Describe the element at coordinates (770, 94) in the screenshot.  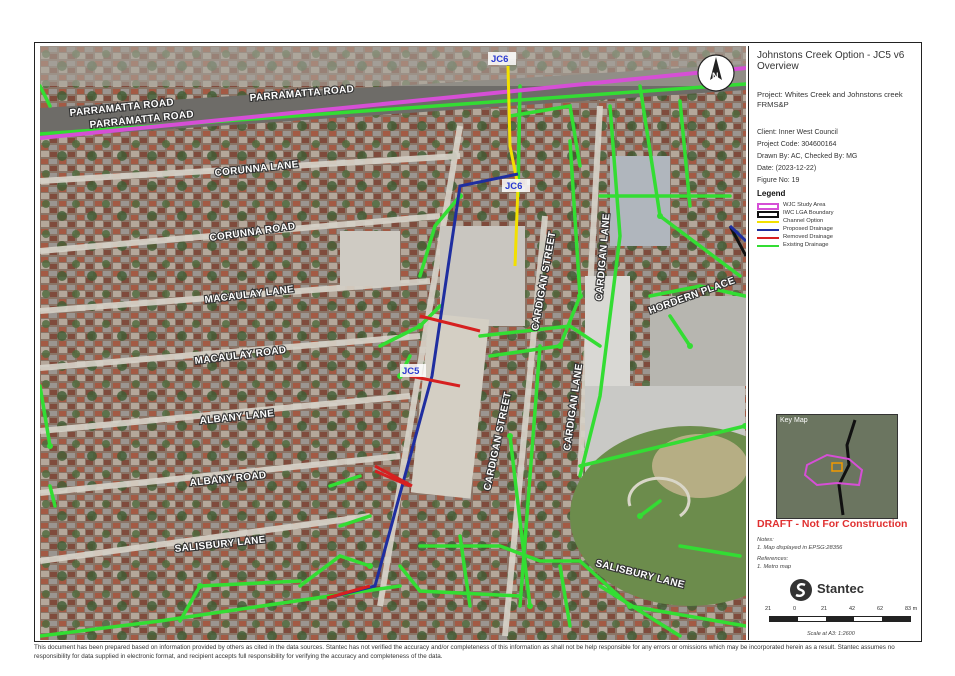
I see `project-label: Project:` at that location.